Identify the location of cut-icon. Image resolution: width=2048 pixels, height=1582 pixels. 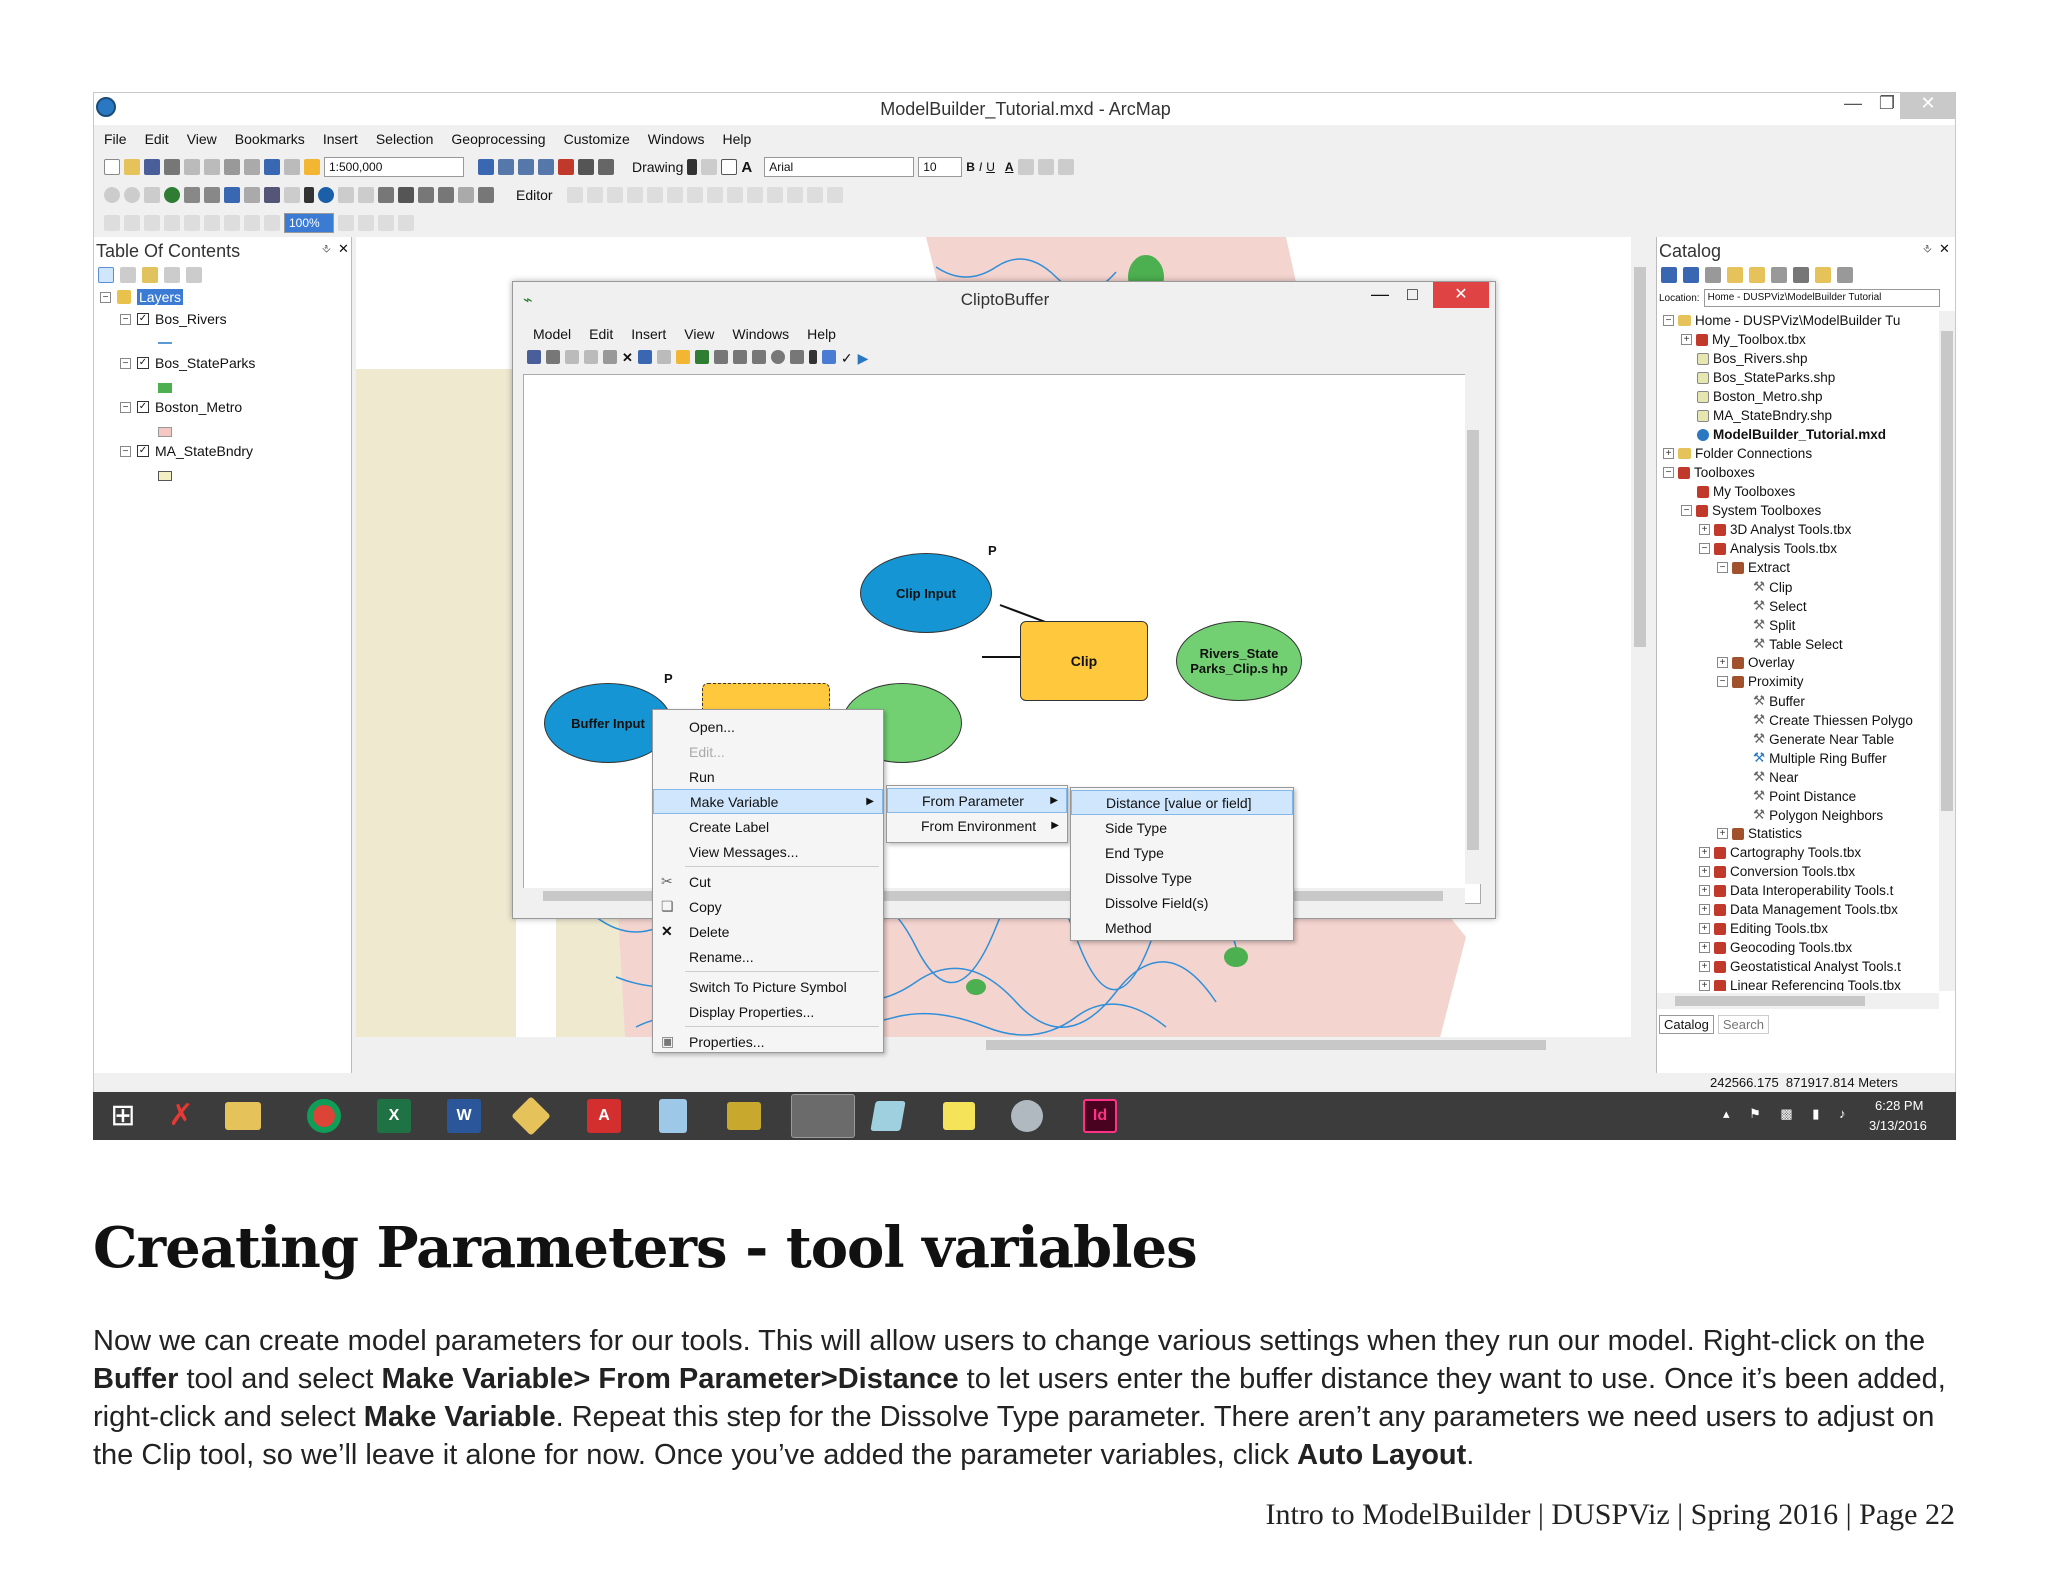
(572, 357).